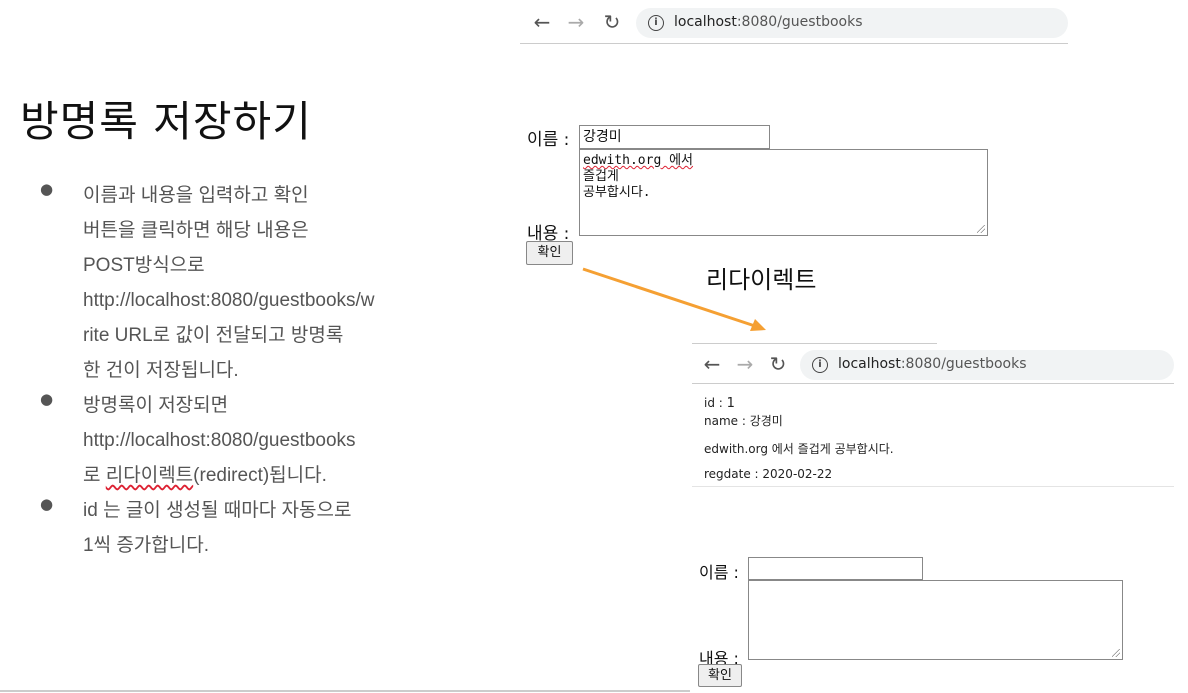 The image size is (1188, 693). Describe the element at coordinates (768, 474) in the screenshot. I see `record-regdate: regdate : 2020-02-22` at that location.